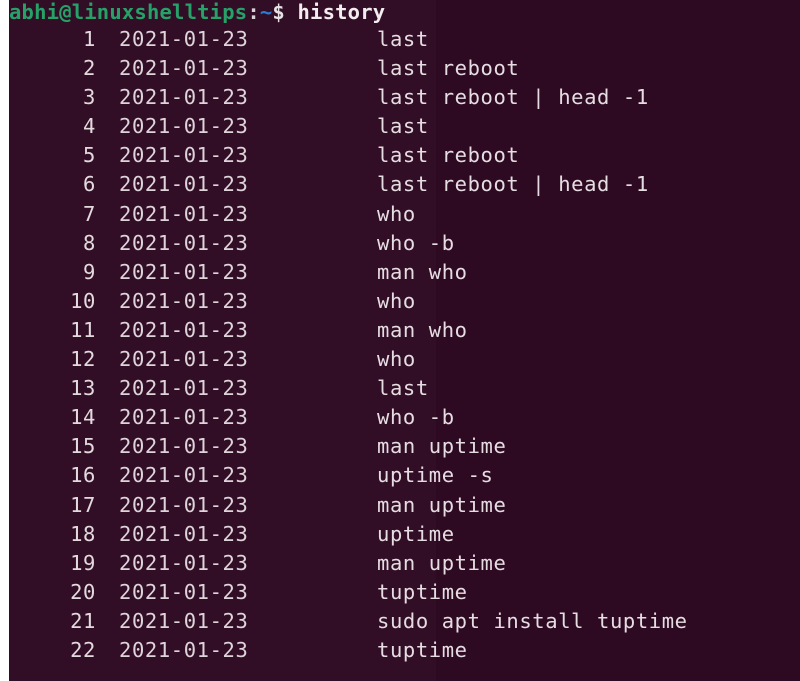  Describe the element at coordinates (341, 12) in the screenshot. I see `entered-command: history` at that location.